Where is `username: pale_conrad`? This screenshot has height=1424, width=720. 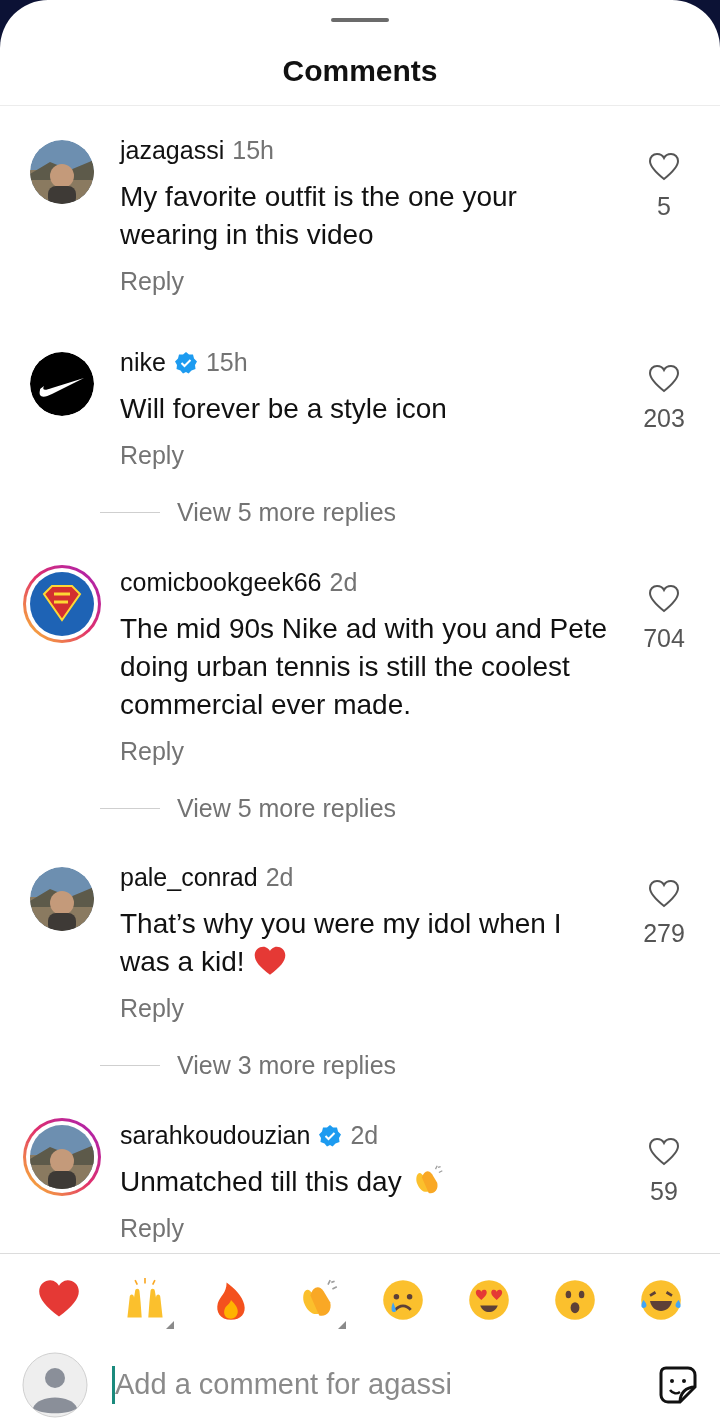 username: pale_conrad is located at coordinates (189, 878).